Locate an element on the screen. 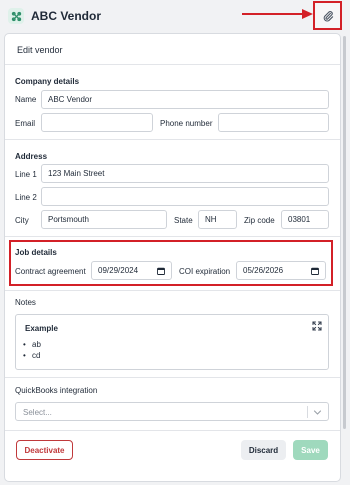 This screenshot has height=485, width=350. phone-label: Phone number is located at coordinates (186, 123).